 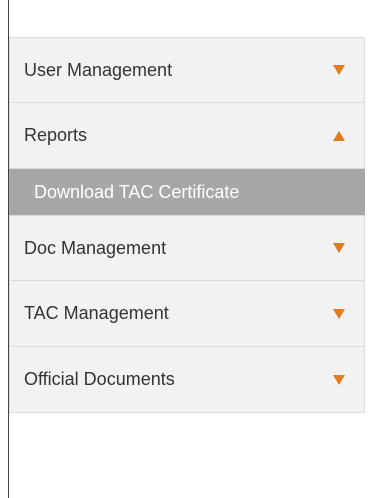 What do you see at coordinates (187, 314) in the screenshot?
I see `sidebar-item-tac-management: TAC Management` at bounding box center [187, 314].